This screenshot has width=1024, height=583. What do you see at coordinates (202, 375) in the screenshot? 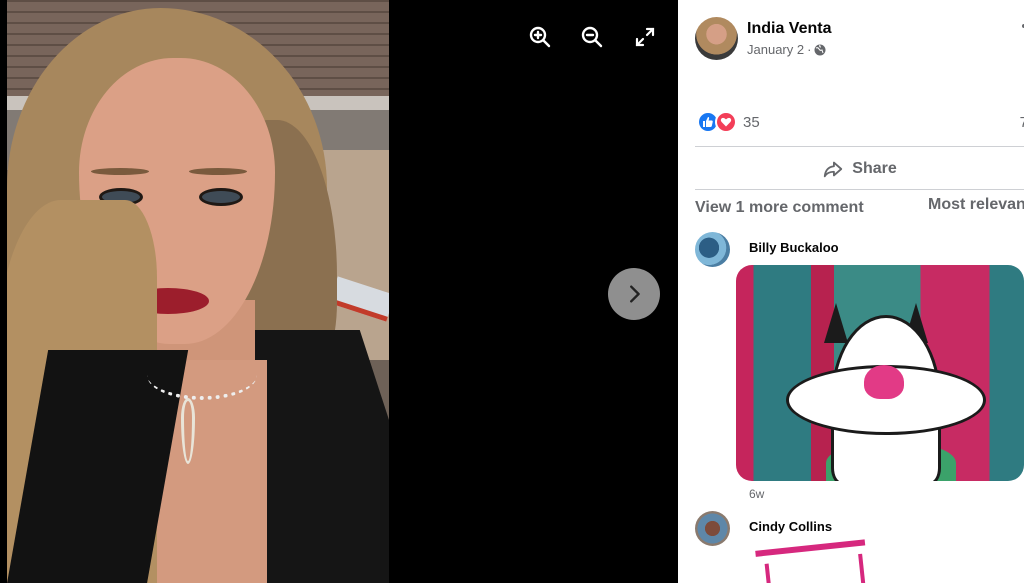
I see `photo-necklace` at bounding box center [202, 375].